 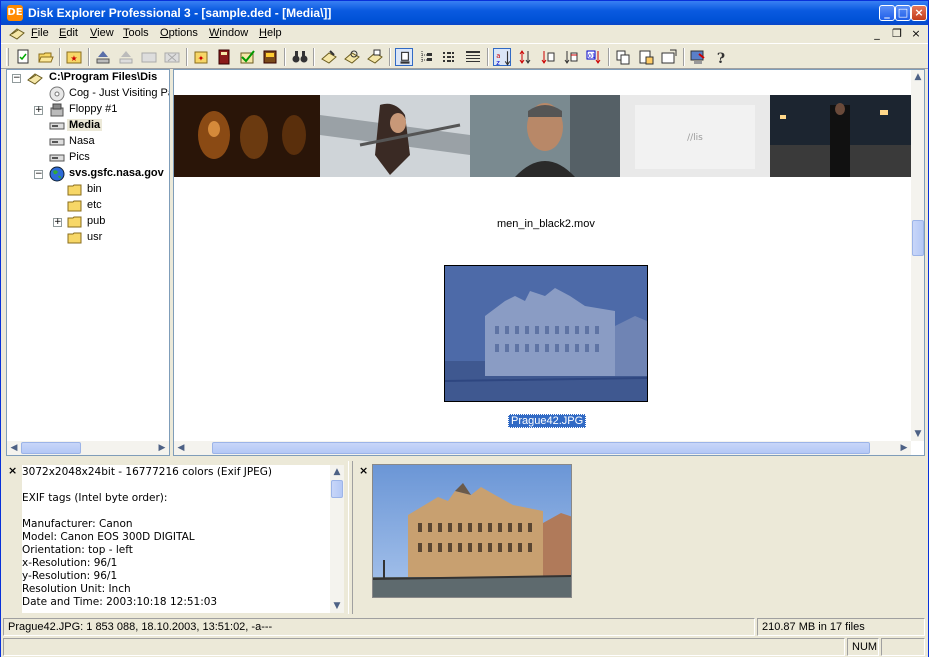 What do you see at coordinates (646, 57) in the screenshot?
I see `properties-icon` at bounding box center [646, 57].